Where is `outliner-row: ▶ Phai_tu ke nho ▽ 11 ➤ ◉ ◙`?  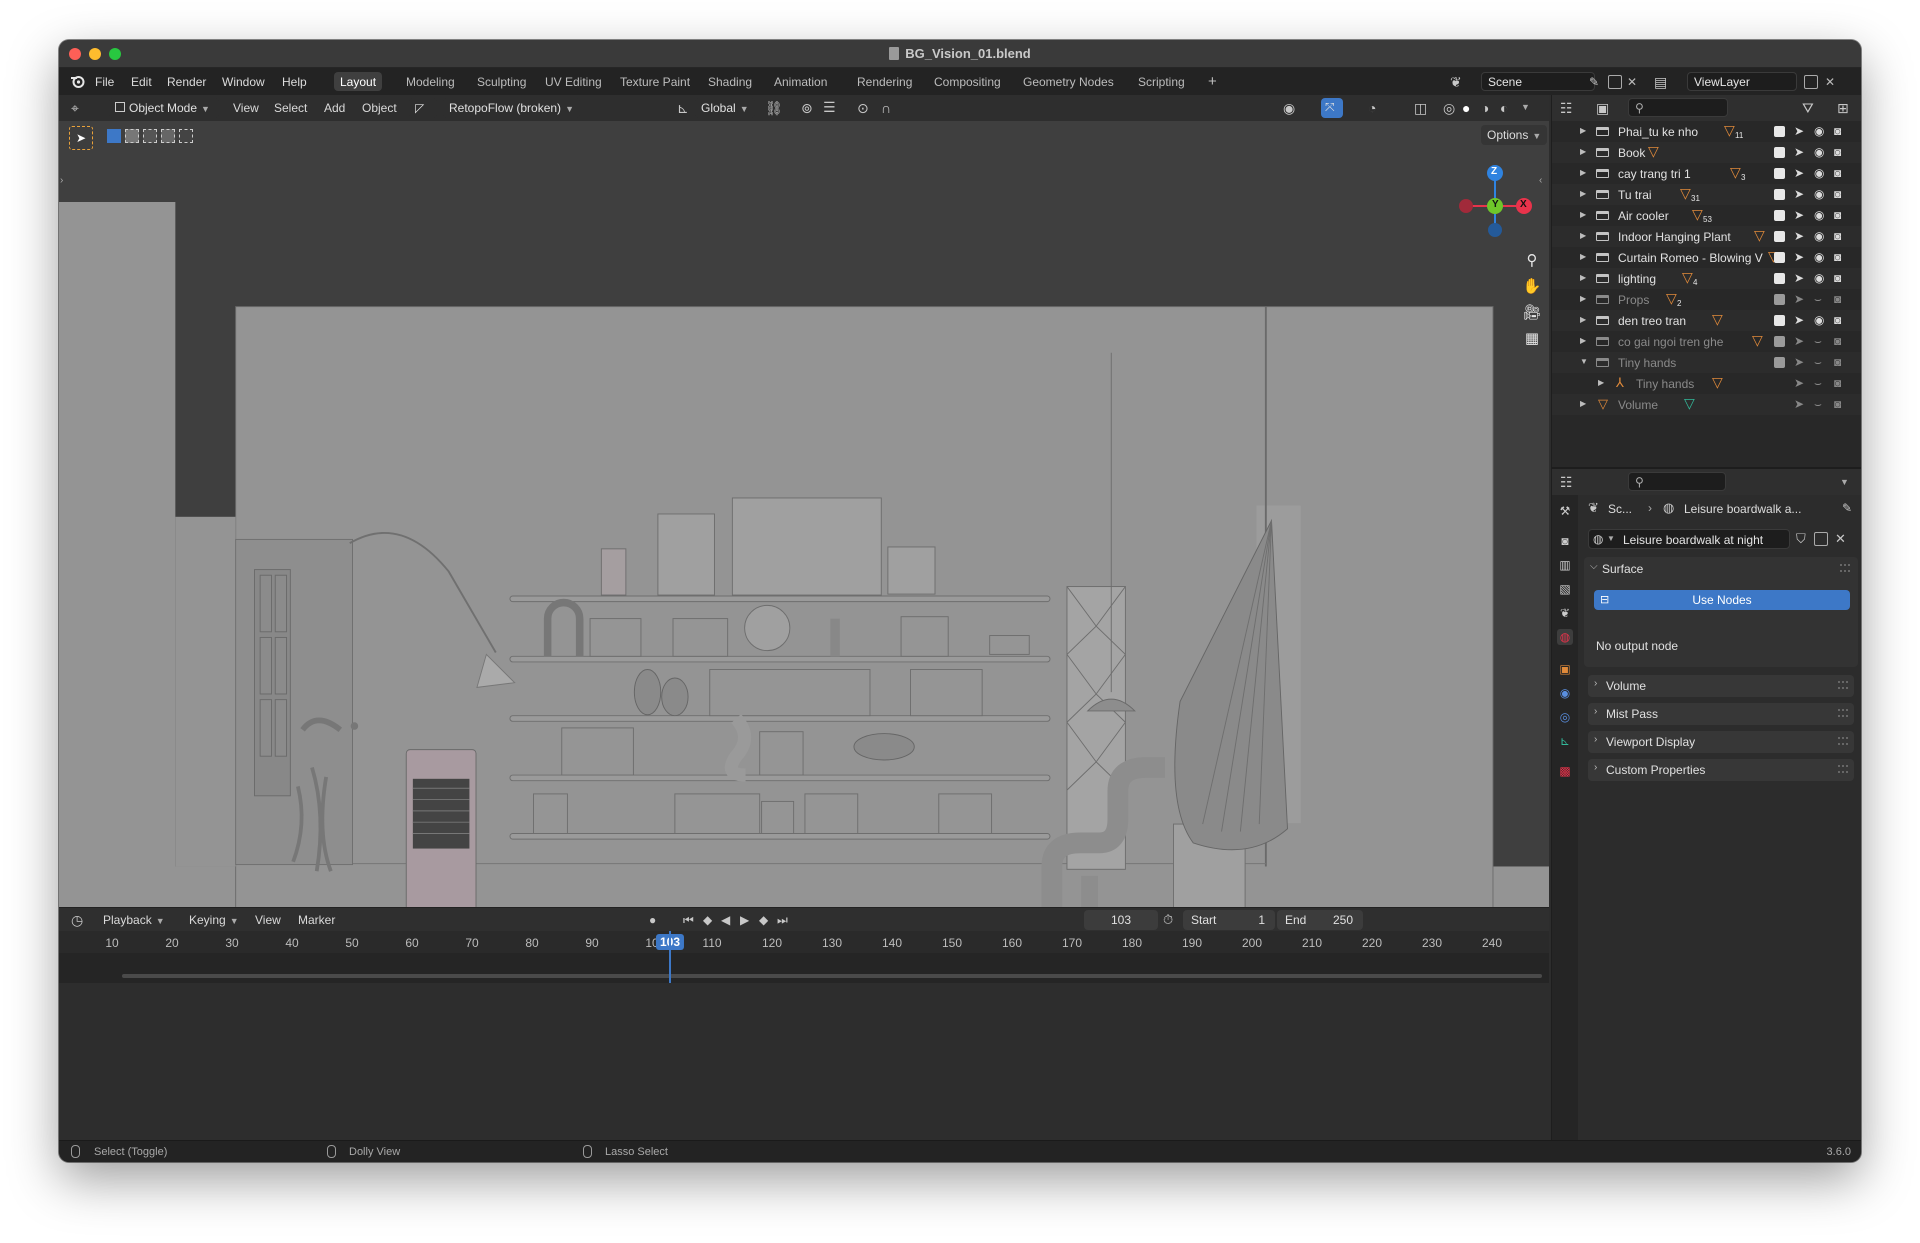
outliner-row: ▶ Phai_tu ke nho ▽ 11 ➤ ◉ ◙ is located at coordinates (1706, 131).